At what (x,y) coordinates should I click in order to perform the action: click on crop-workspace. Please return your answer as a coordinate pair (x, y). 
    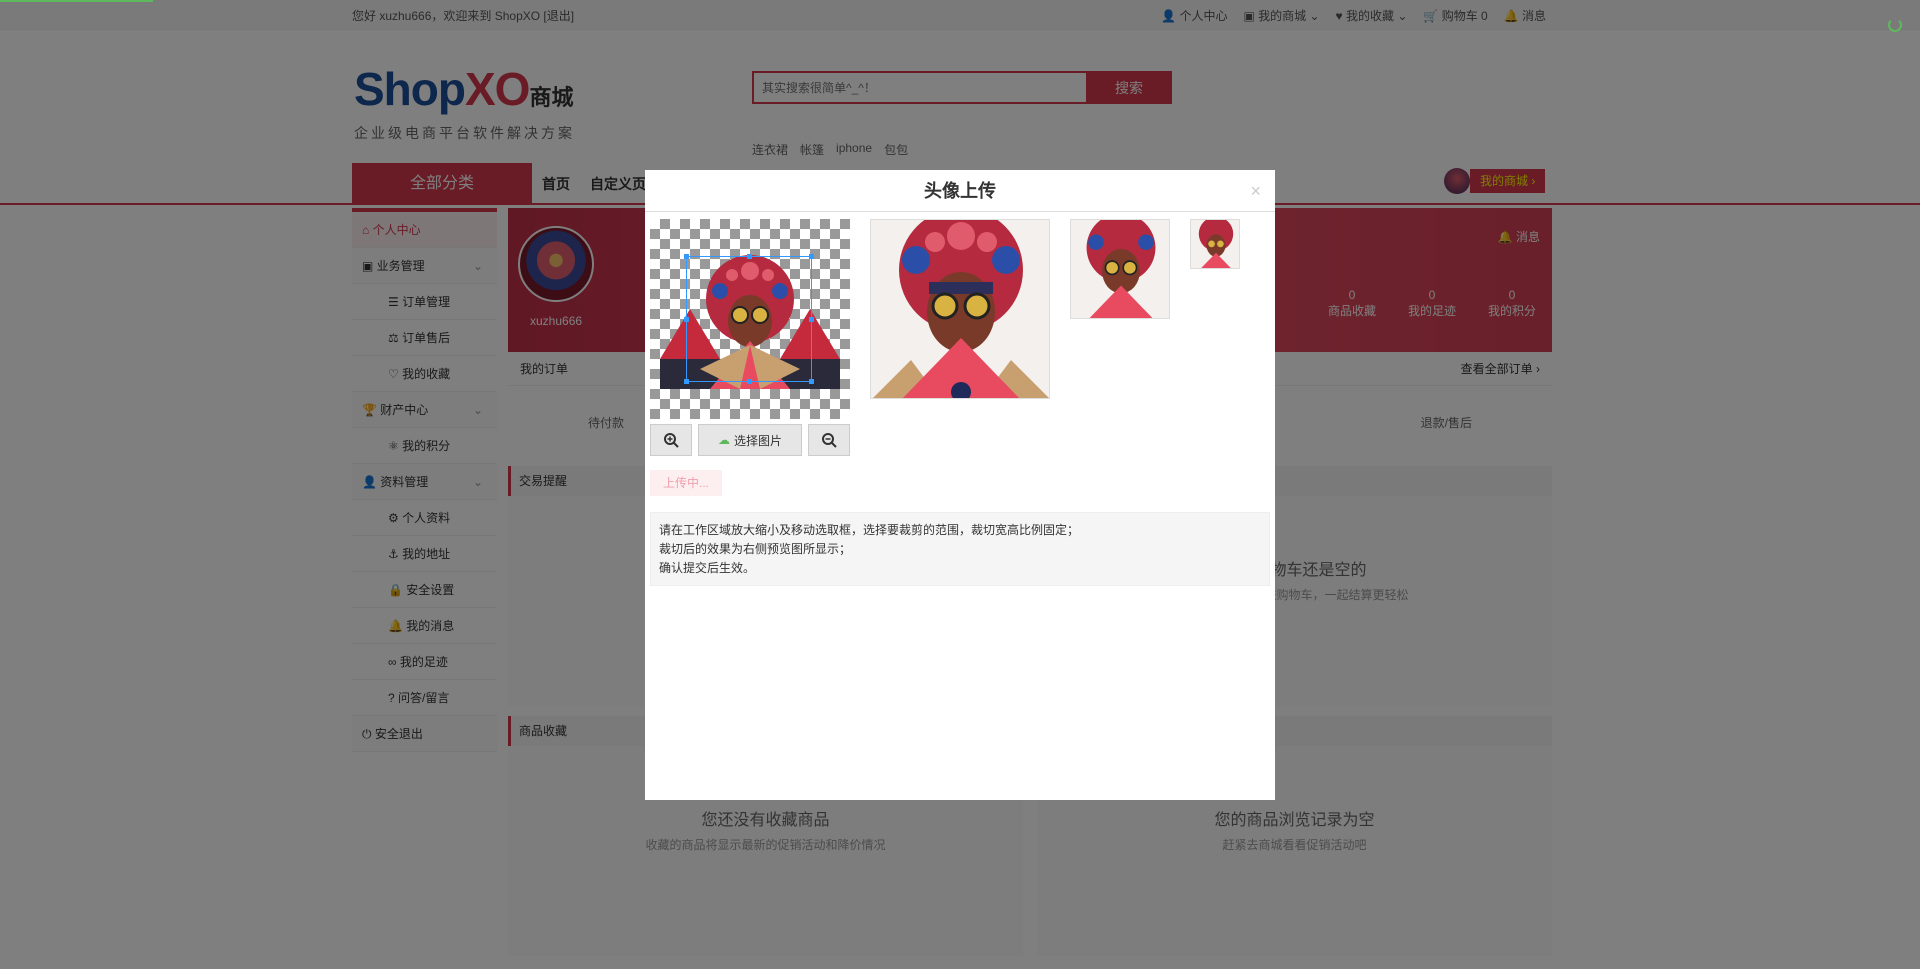
    Looking at the image, I should click on (750, 319).